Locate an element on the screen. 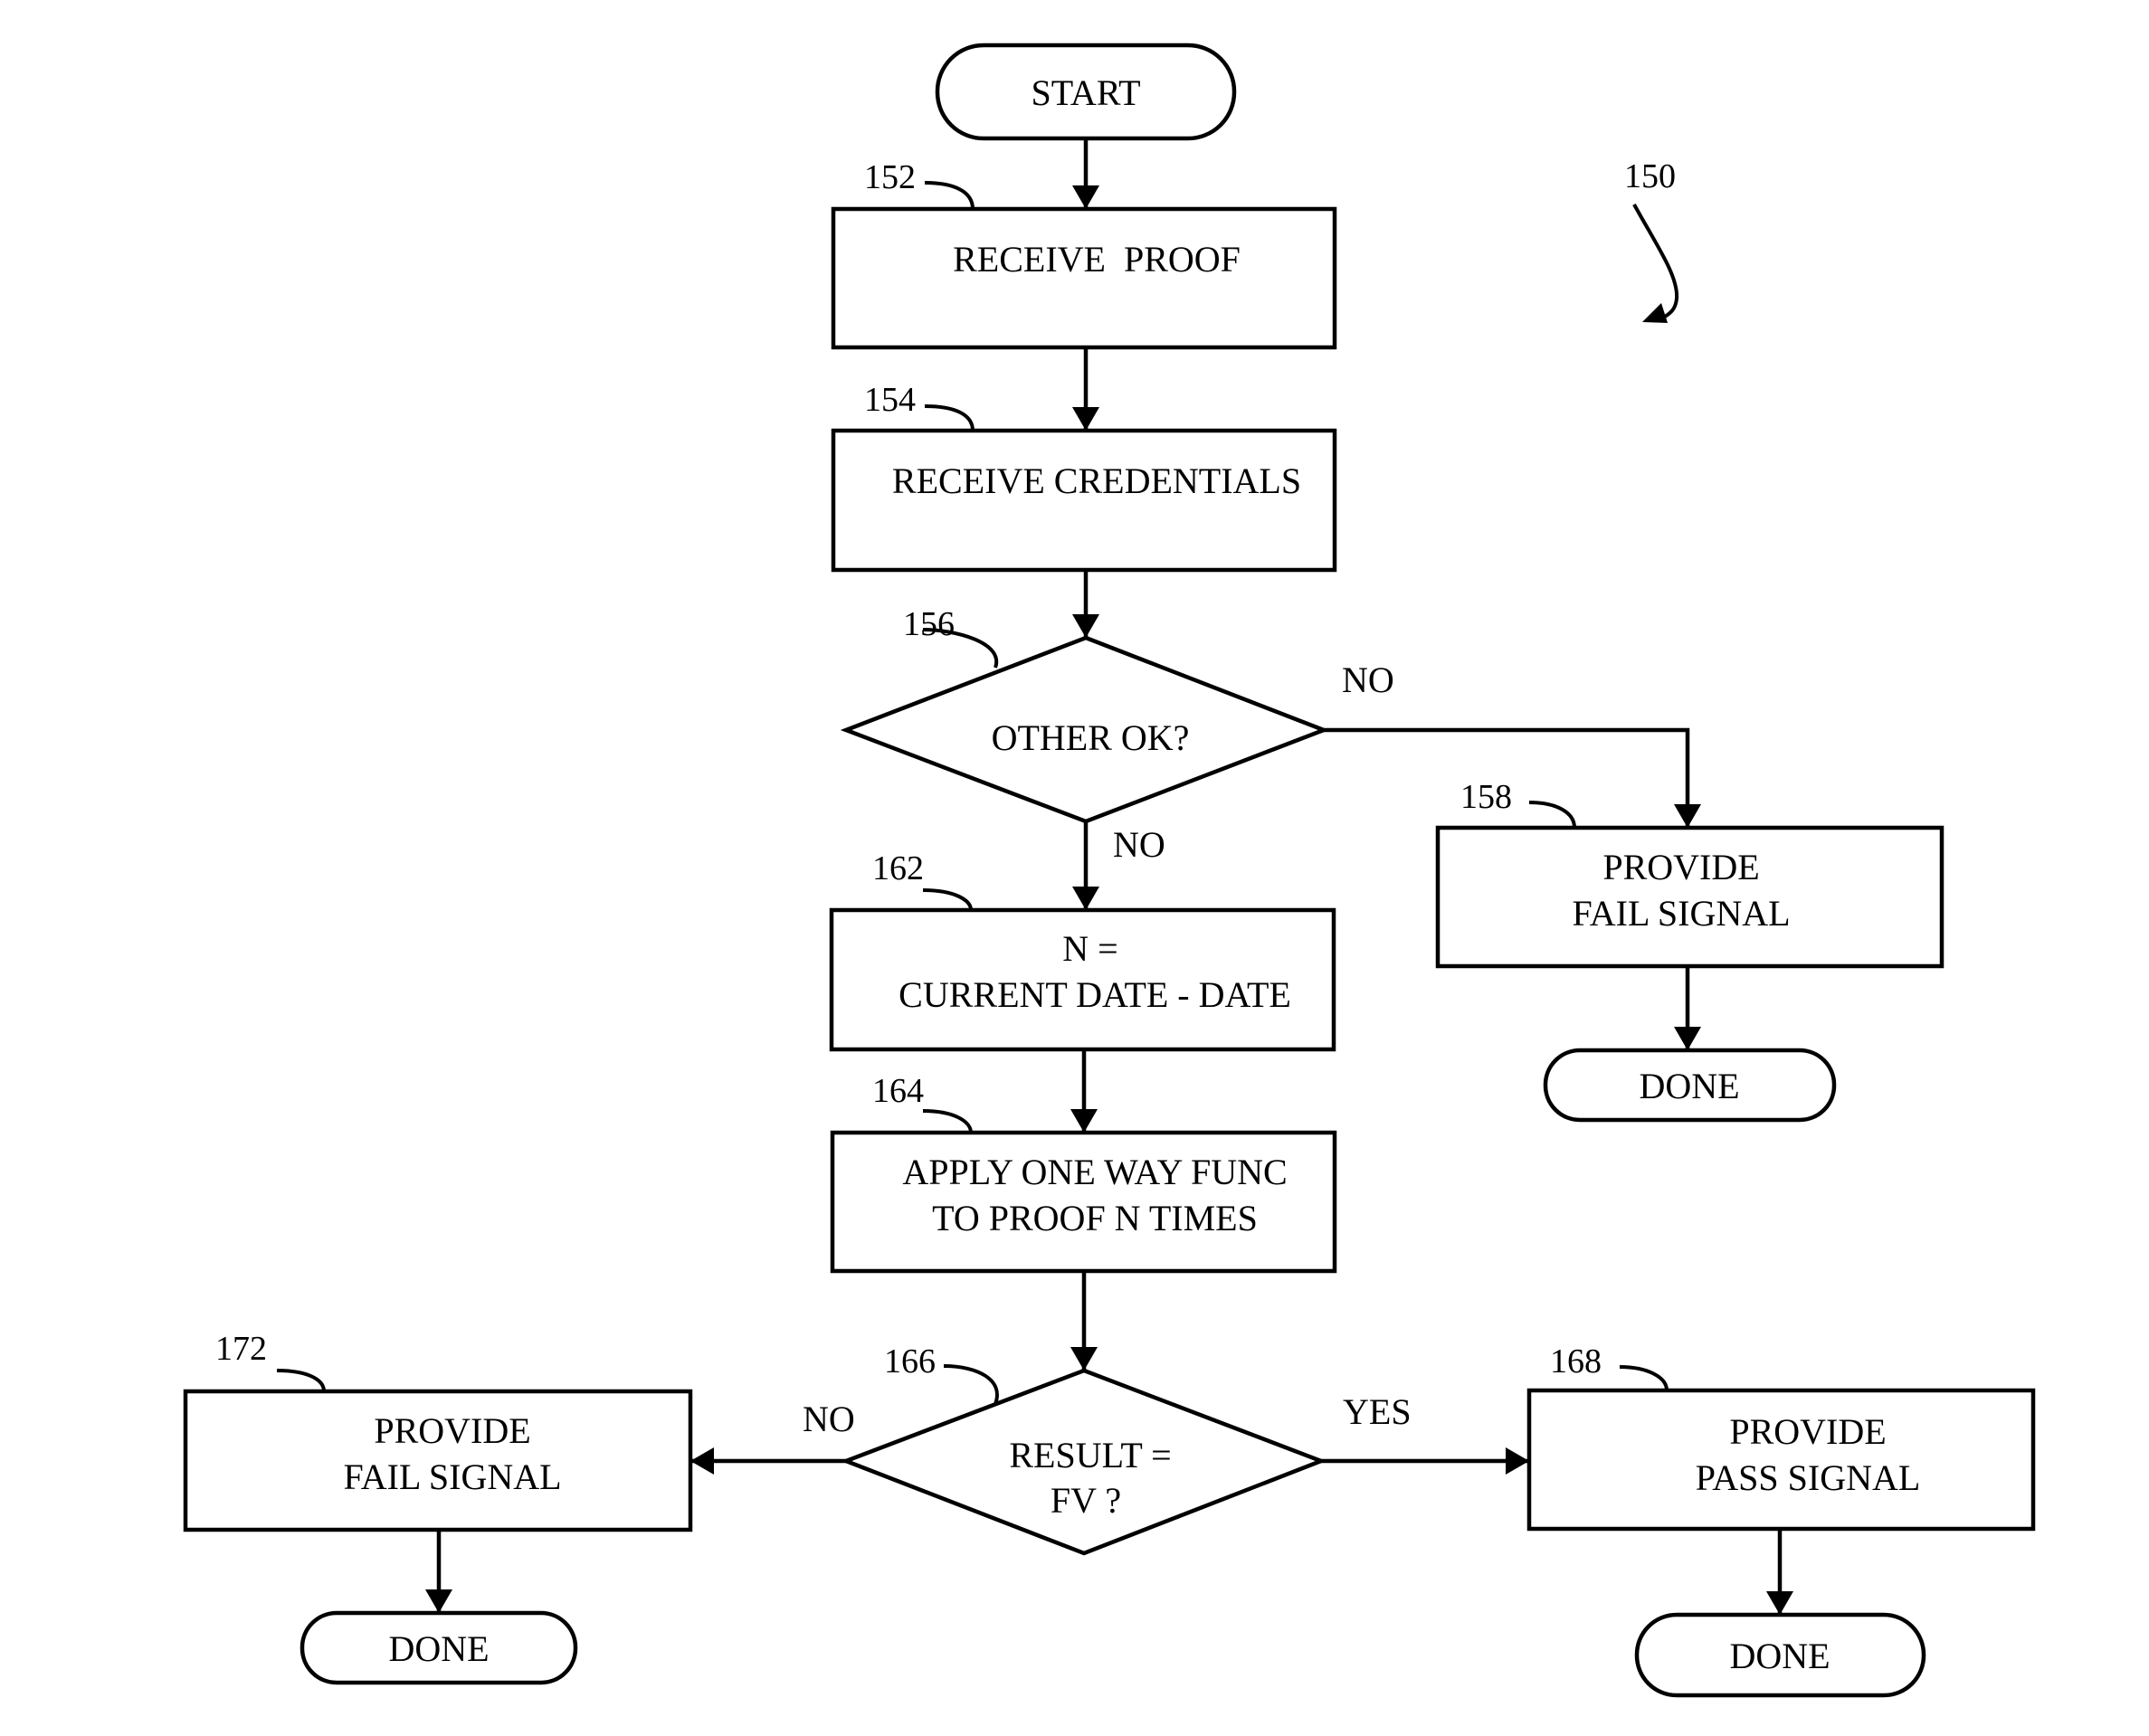  done-label-158: DONE is located at coordinates (1689, 1086).